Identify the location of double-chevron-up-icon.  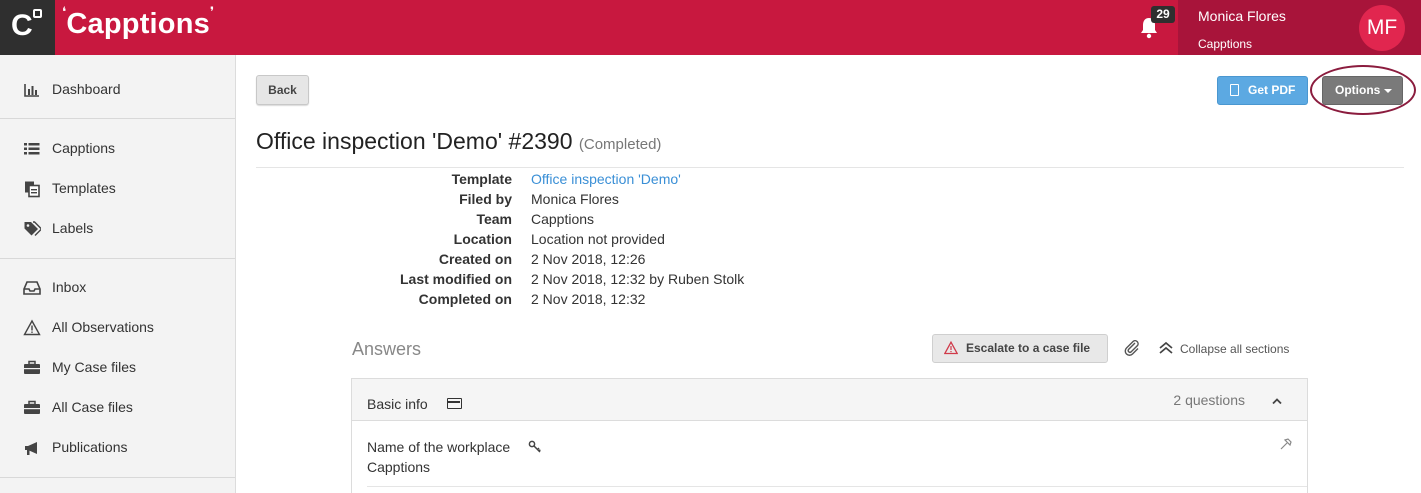
(1166, 347).